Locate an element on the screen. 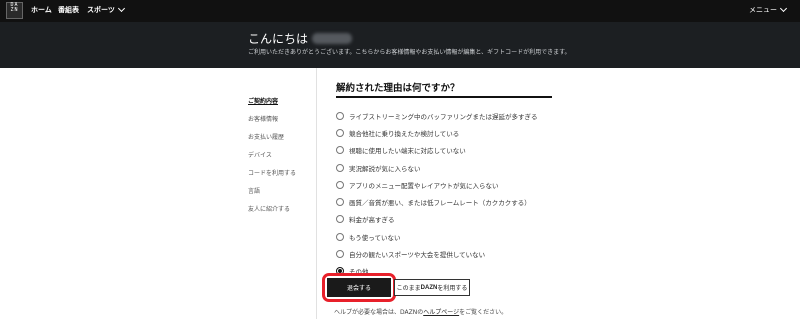 This screenshot has width=800, height=319. option-label: 視聴に使用したい端末に対応していない is located at coordinates (407, 151).